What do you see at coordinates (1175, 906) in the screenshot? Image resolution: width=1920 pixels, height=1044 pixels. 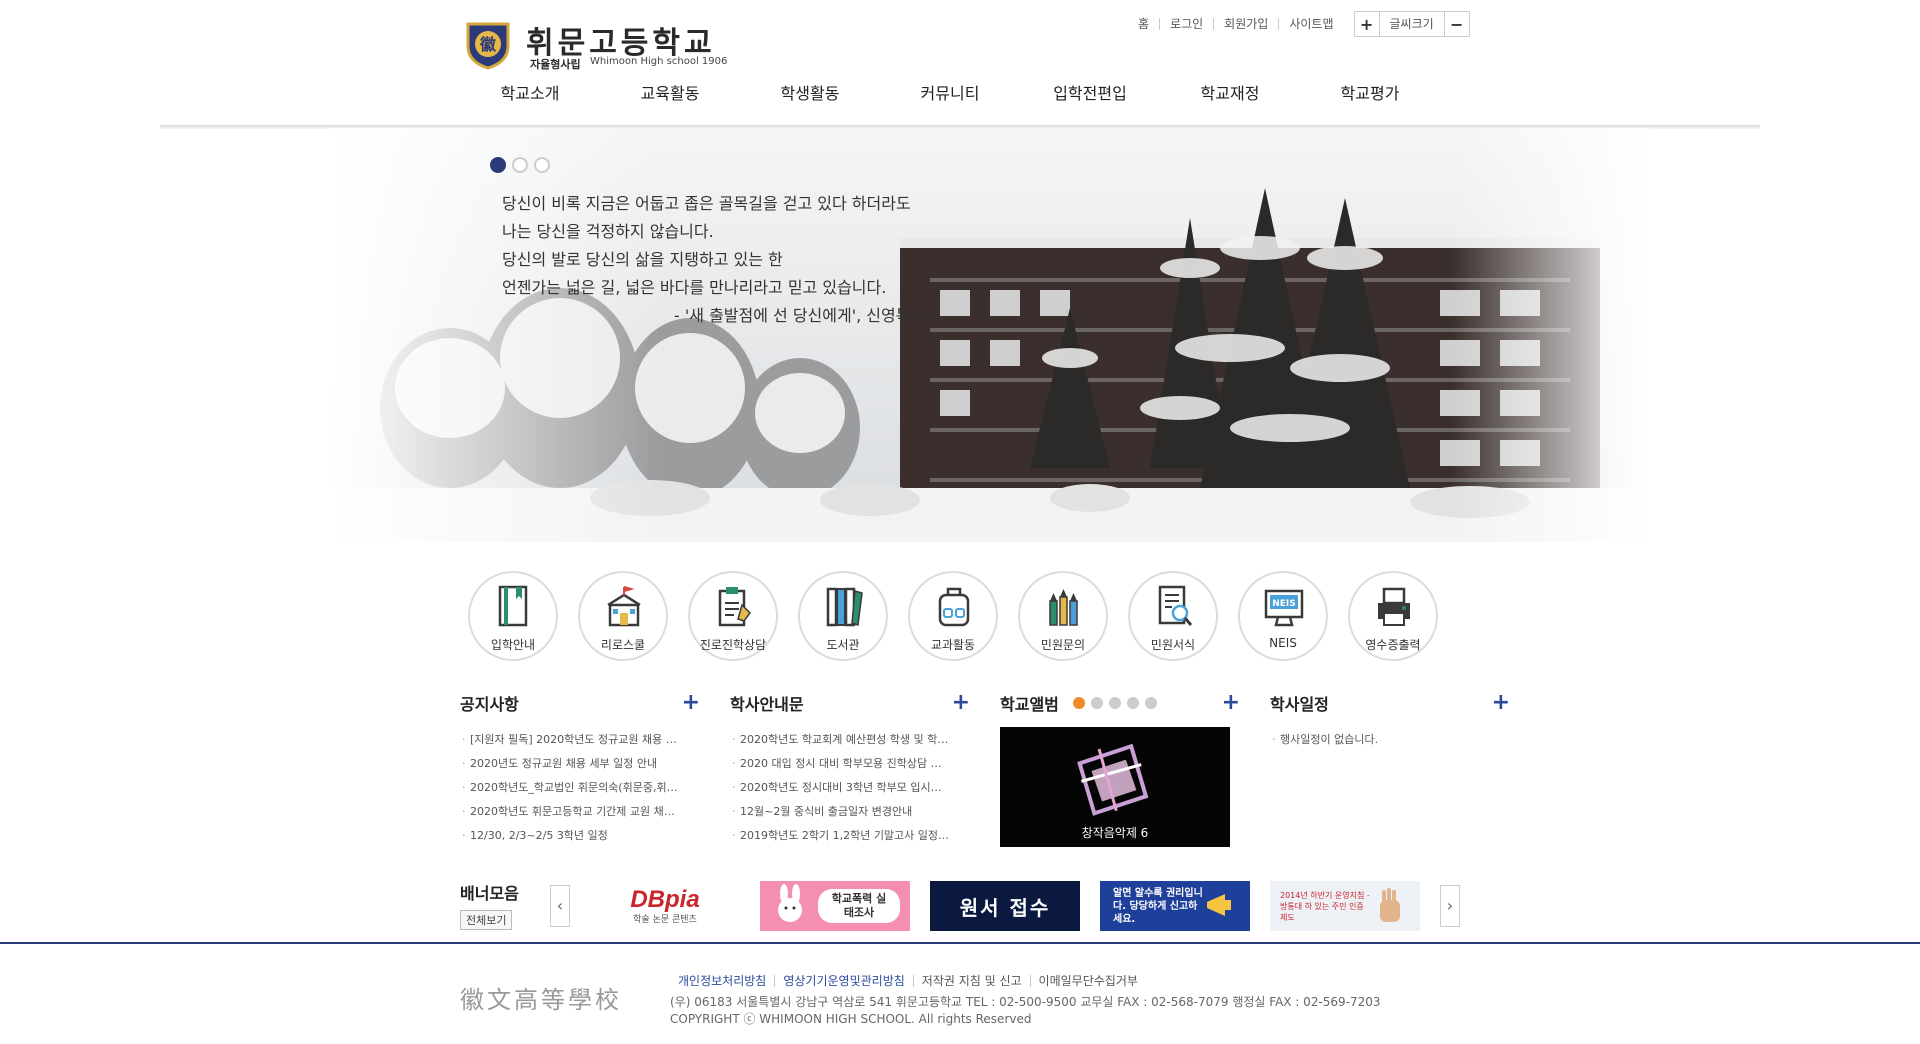 I see `banner-rights: 알면 알수록 권리입니다. 당당하게 신고하세요.` at bounding box center [1175, 906].